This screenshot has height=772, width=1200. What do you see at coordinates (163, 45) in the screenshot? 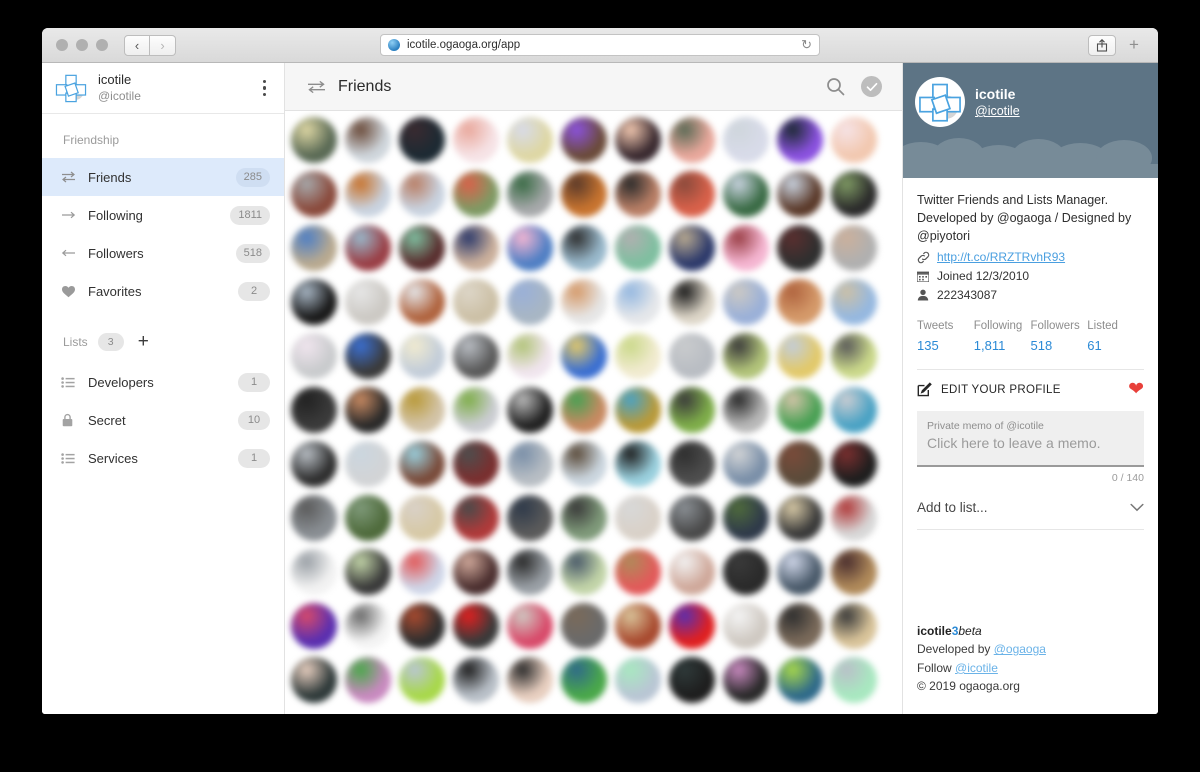
I see `forward-button: ›` at bounding box center [163, 45].